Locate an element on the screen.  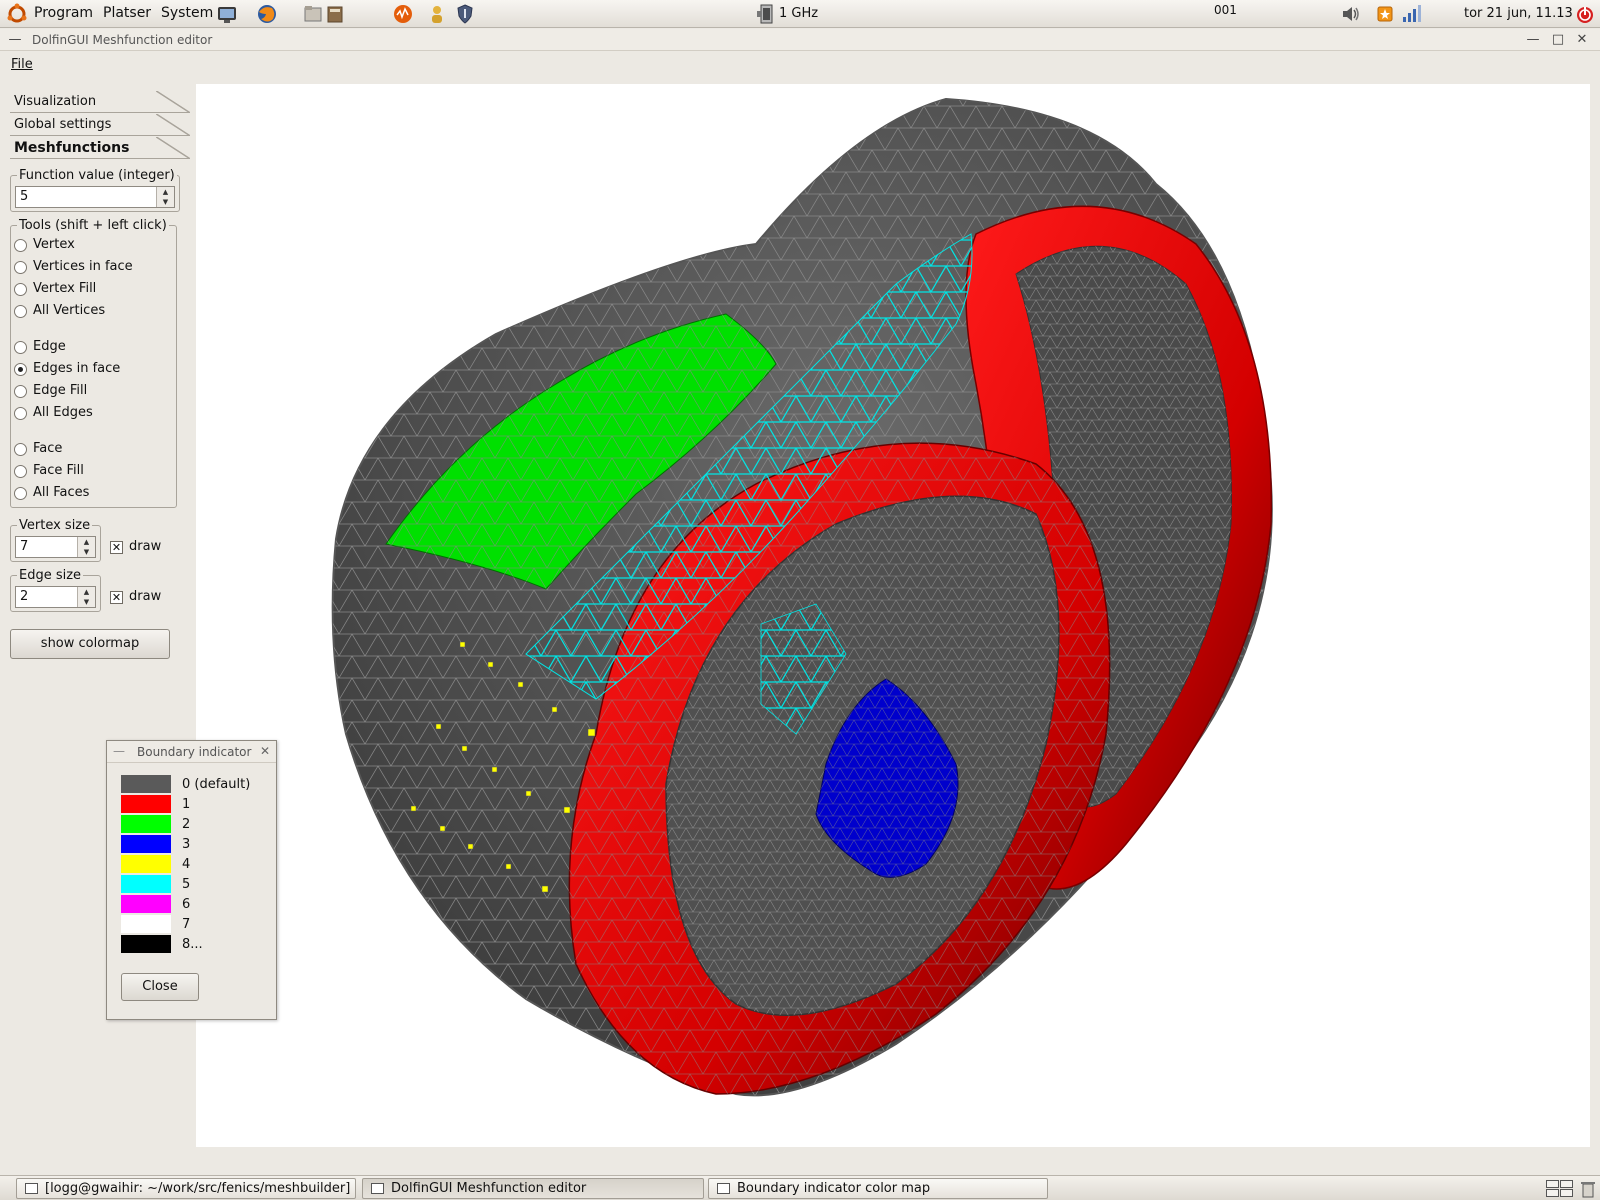
menu-file: File is located at coordinates (22, 64).